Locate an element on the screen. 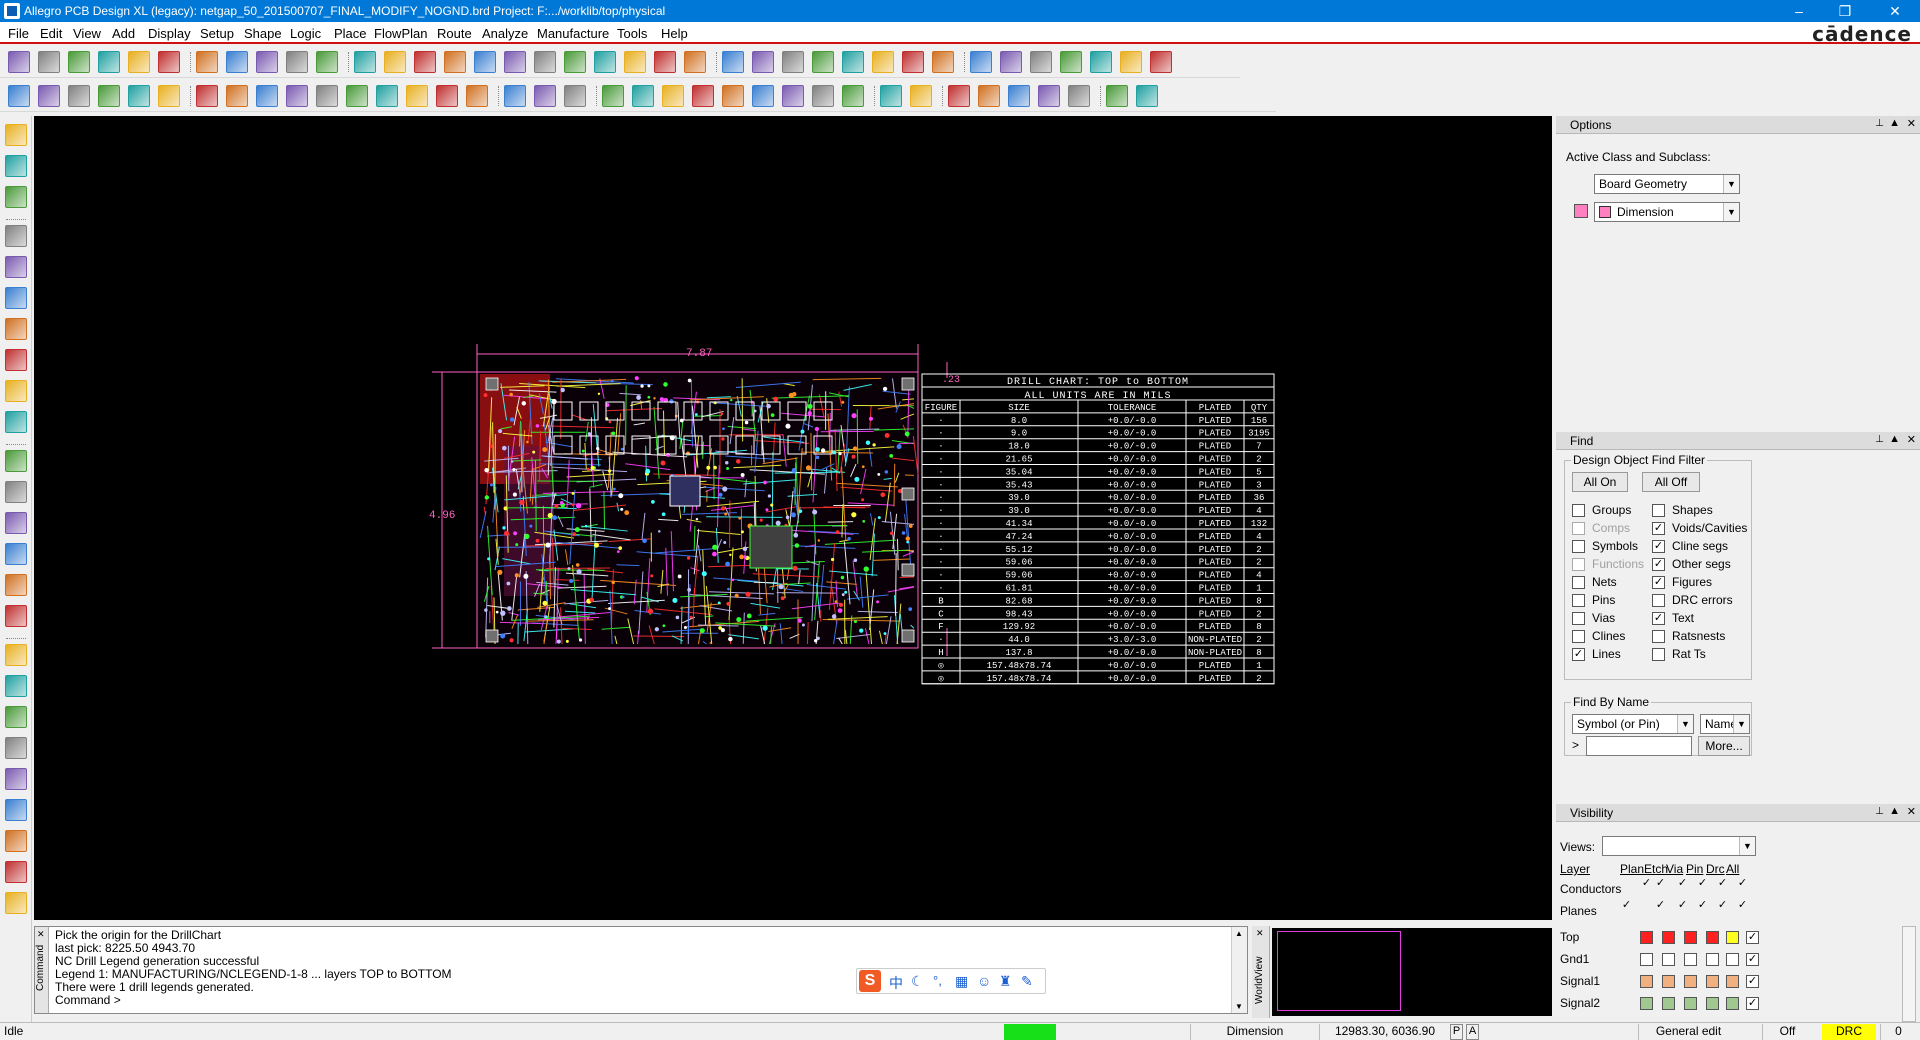 Image resolution: width=1920 pixels, height=1040 pixels. find-nets-checkbox is located at coordinates (1578, 582).